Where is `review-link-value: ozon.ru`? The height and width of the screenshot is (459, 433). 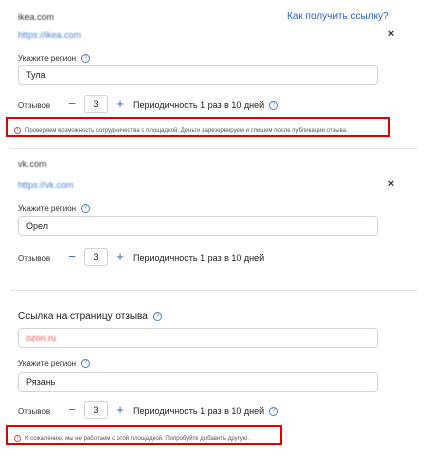
review-link-value: ozon.ru is located at coordinates (41, 338).